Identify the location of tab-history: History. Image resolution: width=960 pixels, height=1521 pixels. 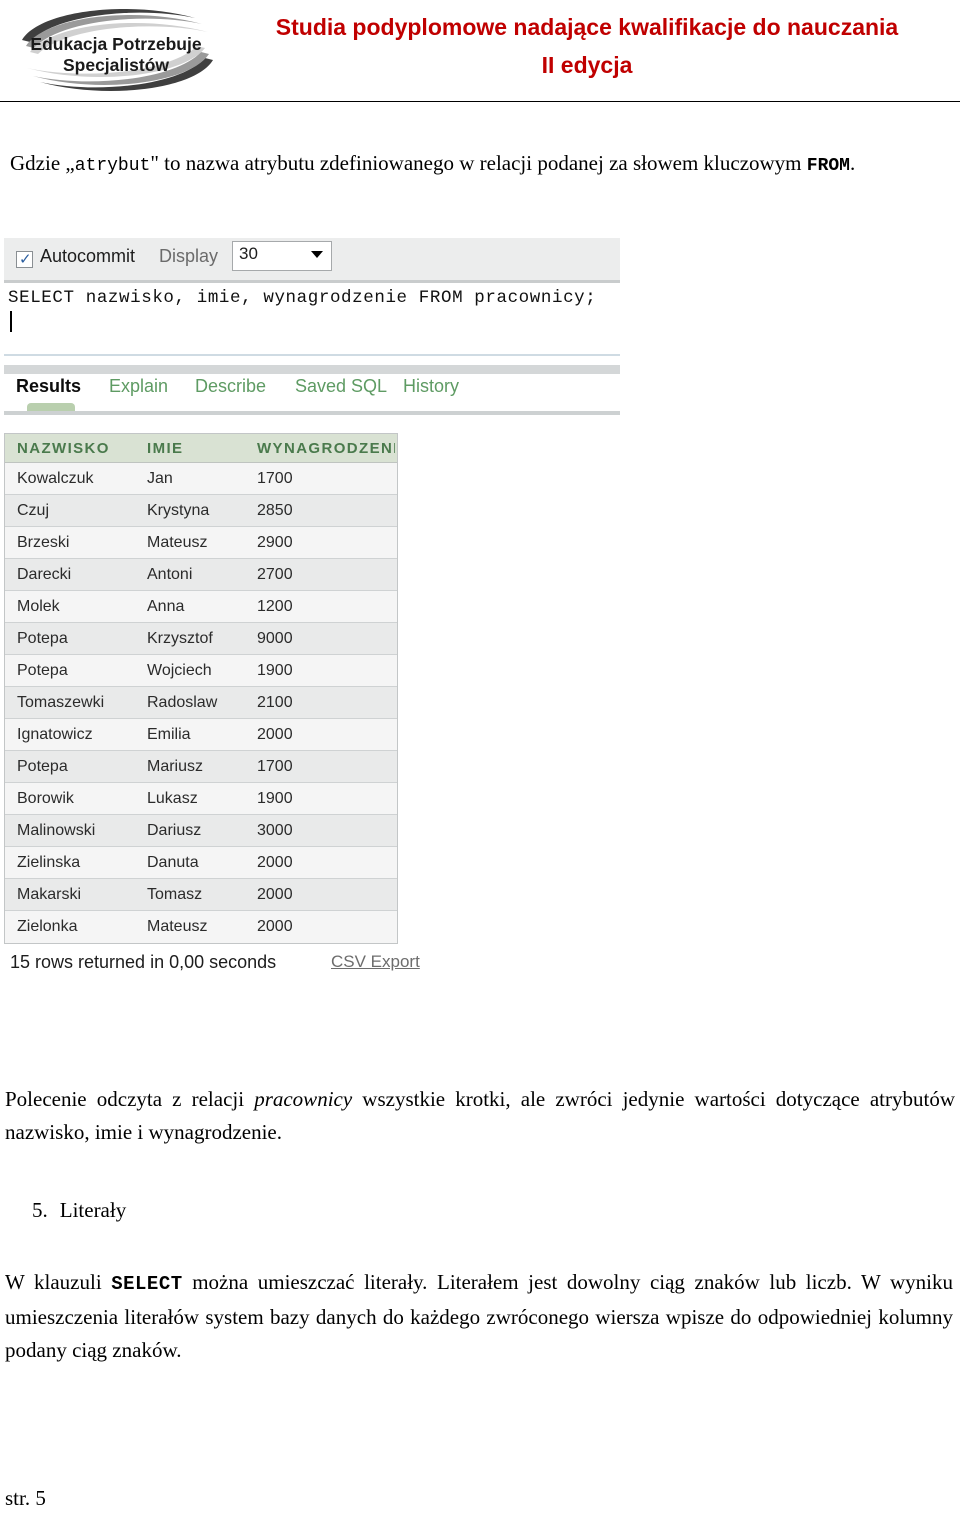
(431, 386).